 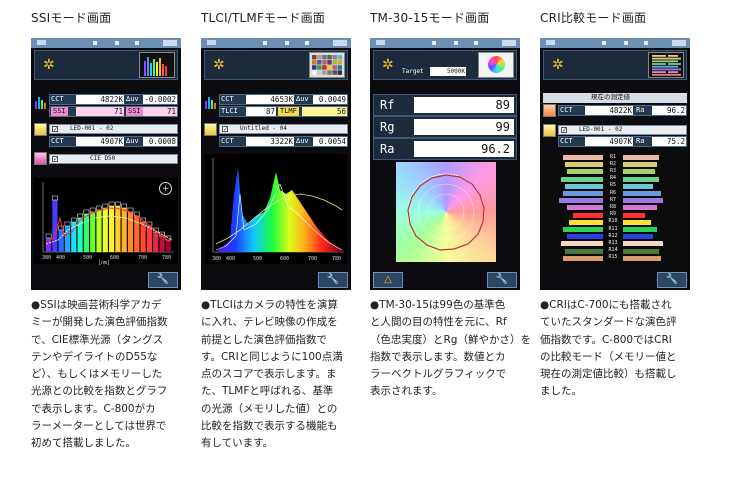 What do you see at coordinates (448, 71) in the screenshot?
I see `target-value: 5000K` at bounding box center [448, 71].